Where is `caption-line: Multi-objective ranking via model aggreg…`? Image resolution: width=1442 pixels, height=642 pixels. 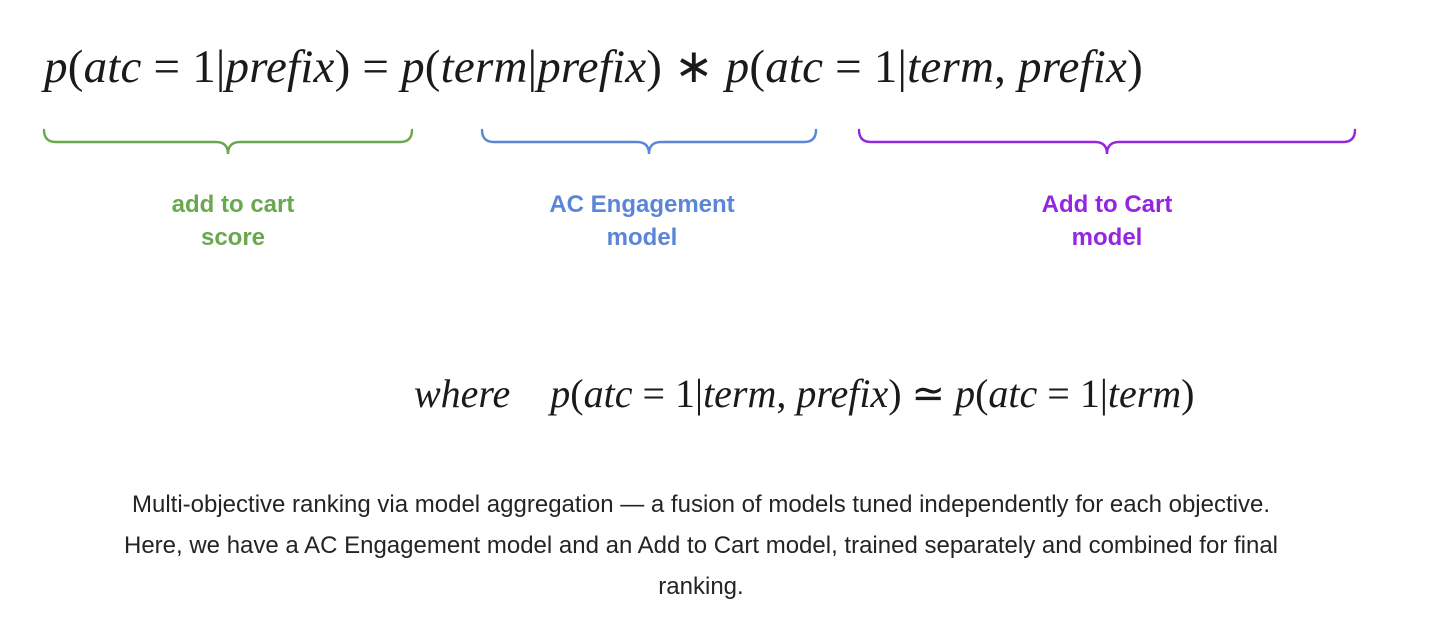 caption-line: Multi-objective ranking via model aggreg… is located at coordinates (700, 504).